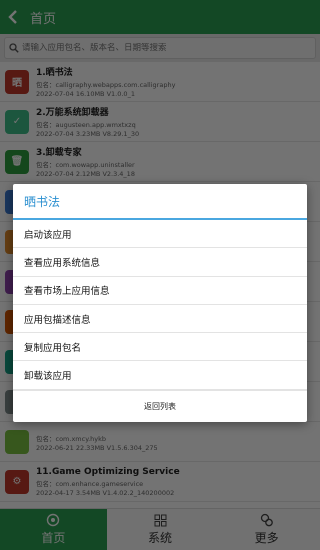 This screenshot has width=320, height=550. What do you see at coordinates (160, 347) in the screenshot?
I see `copy-package-name-option: 复制应用包名` at bounding box center [160, 347].